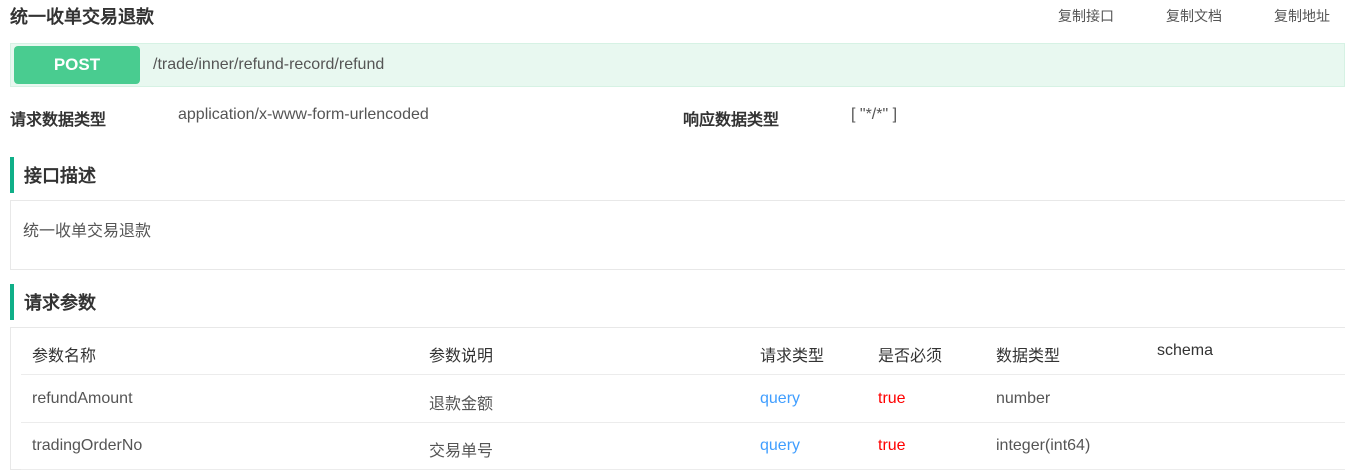 The image size is (1345, 472). Describe the element at coordinates (461, 404) in the screenshot. I see `param-description: 退款金额` at that location.